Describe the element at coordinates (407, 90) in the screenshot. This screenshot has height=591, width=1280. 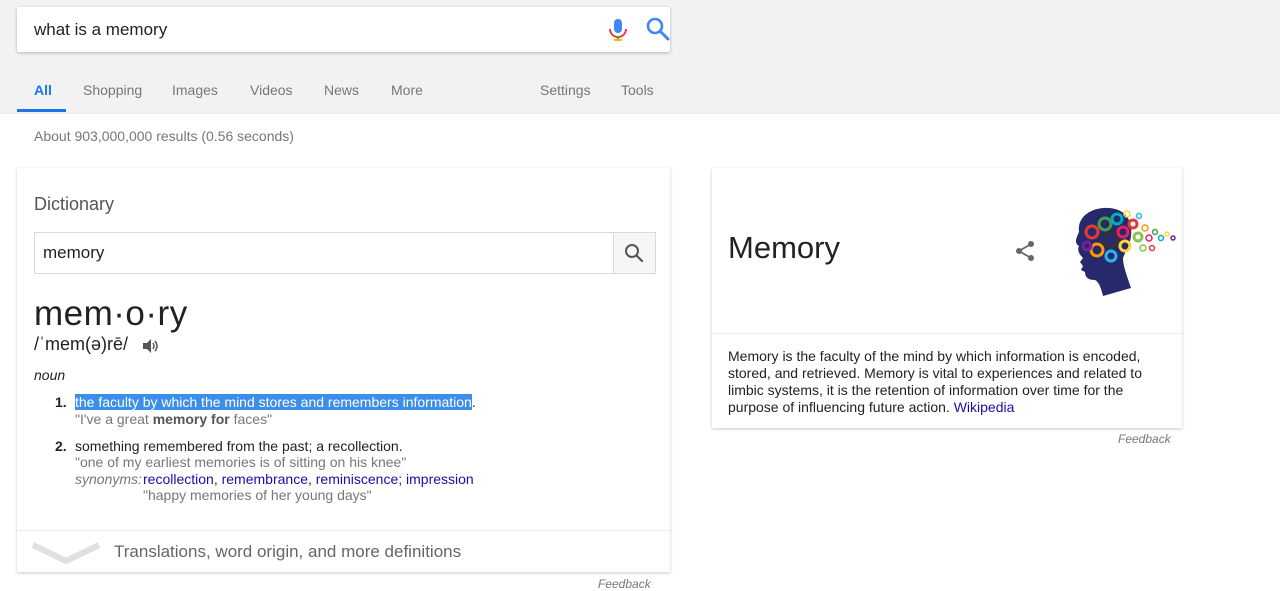
I see `tab-more: More` at that location.